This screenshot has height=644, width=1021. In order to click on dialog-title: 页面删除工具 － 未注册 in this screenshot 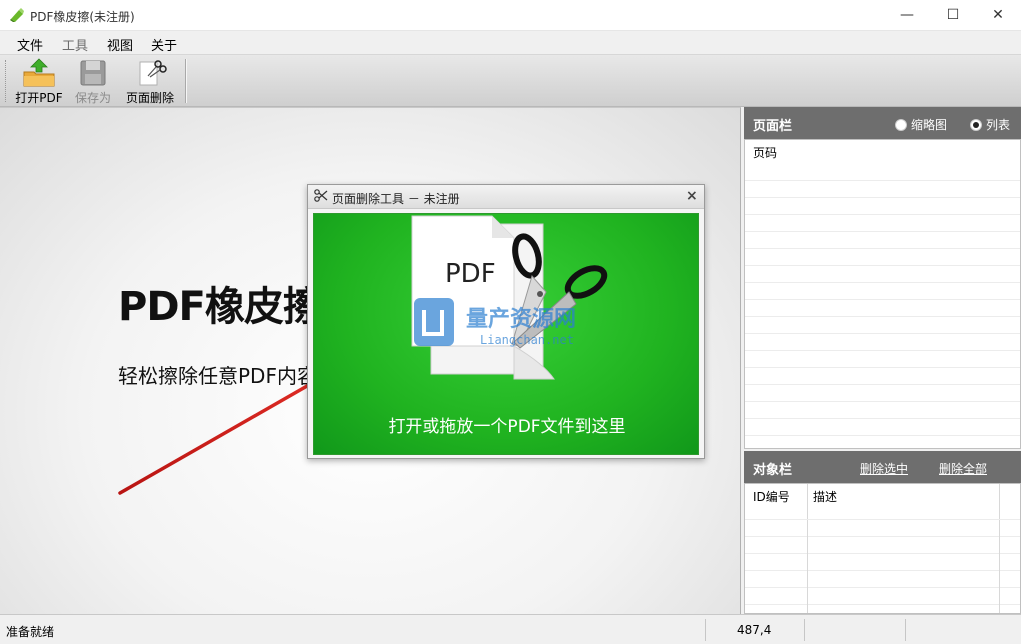, I will do `click(396, 199)`.